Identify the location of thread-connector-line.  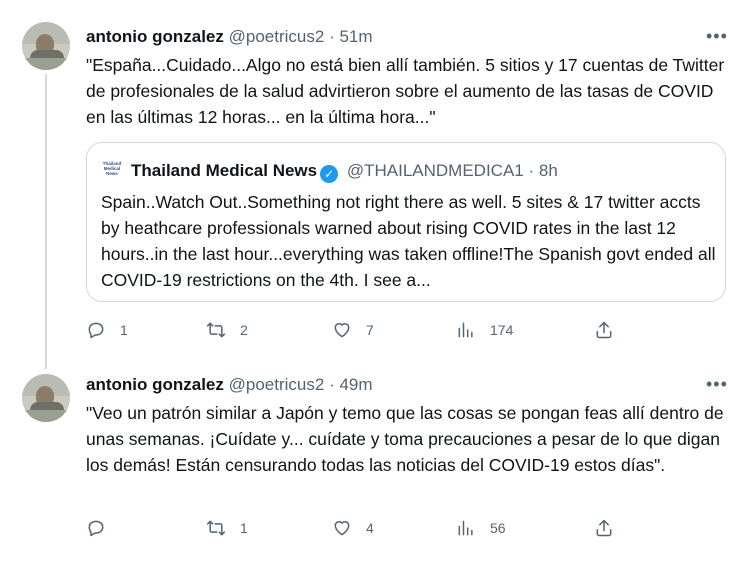
(46, 221).